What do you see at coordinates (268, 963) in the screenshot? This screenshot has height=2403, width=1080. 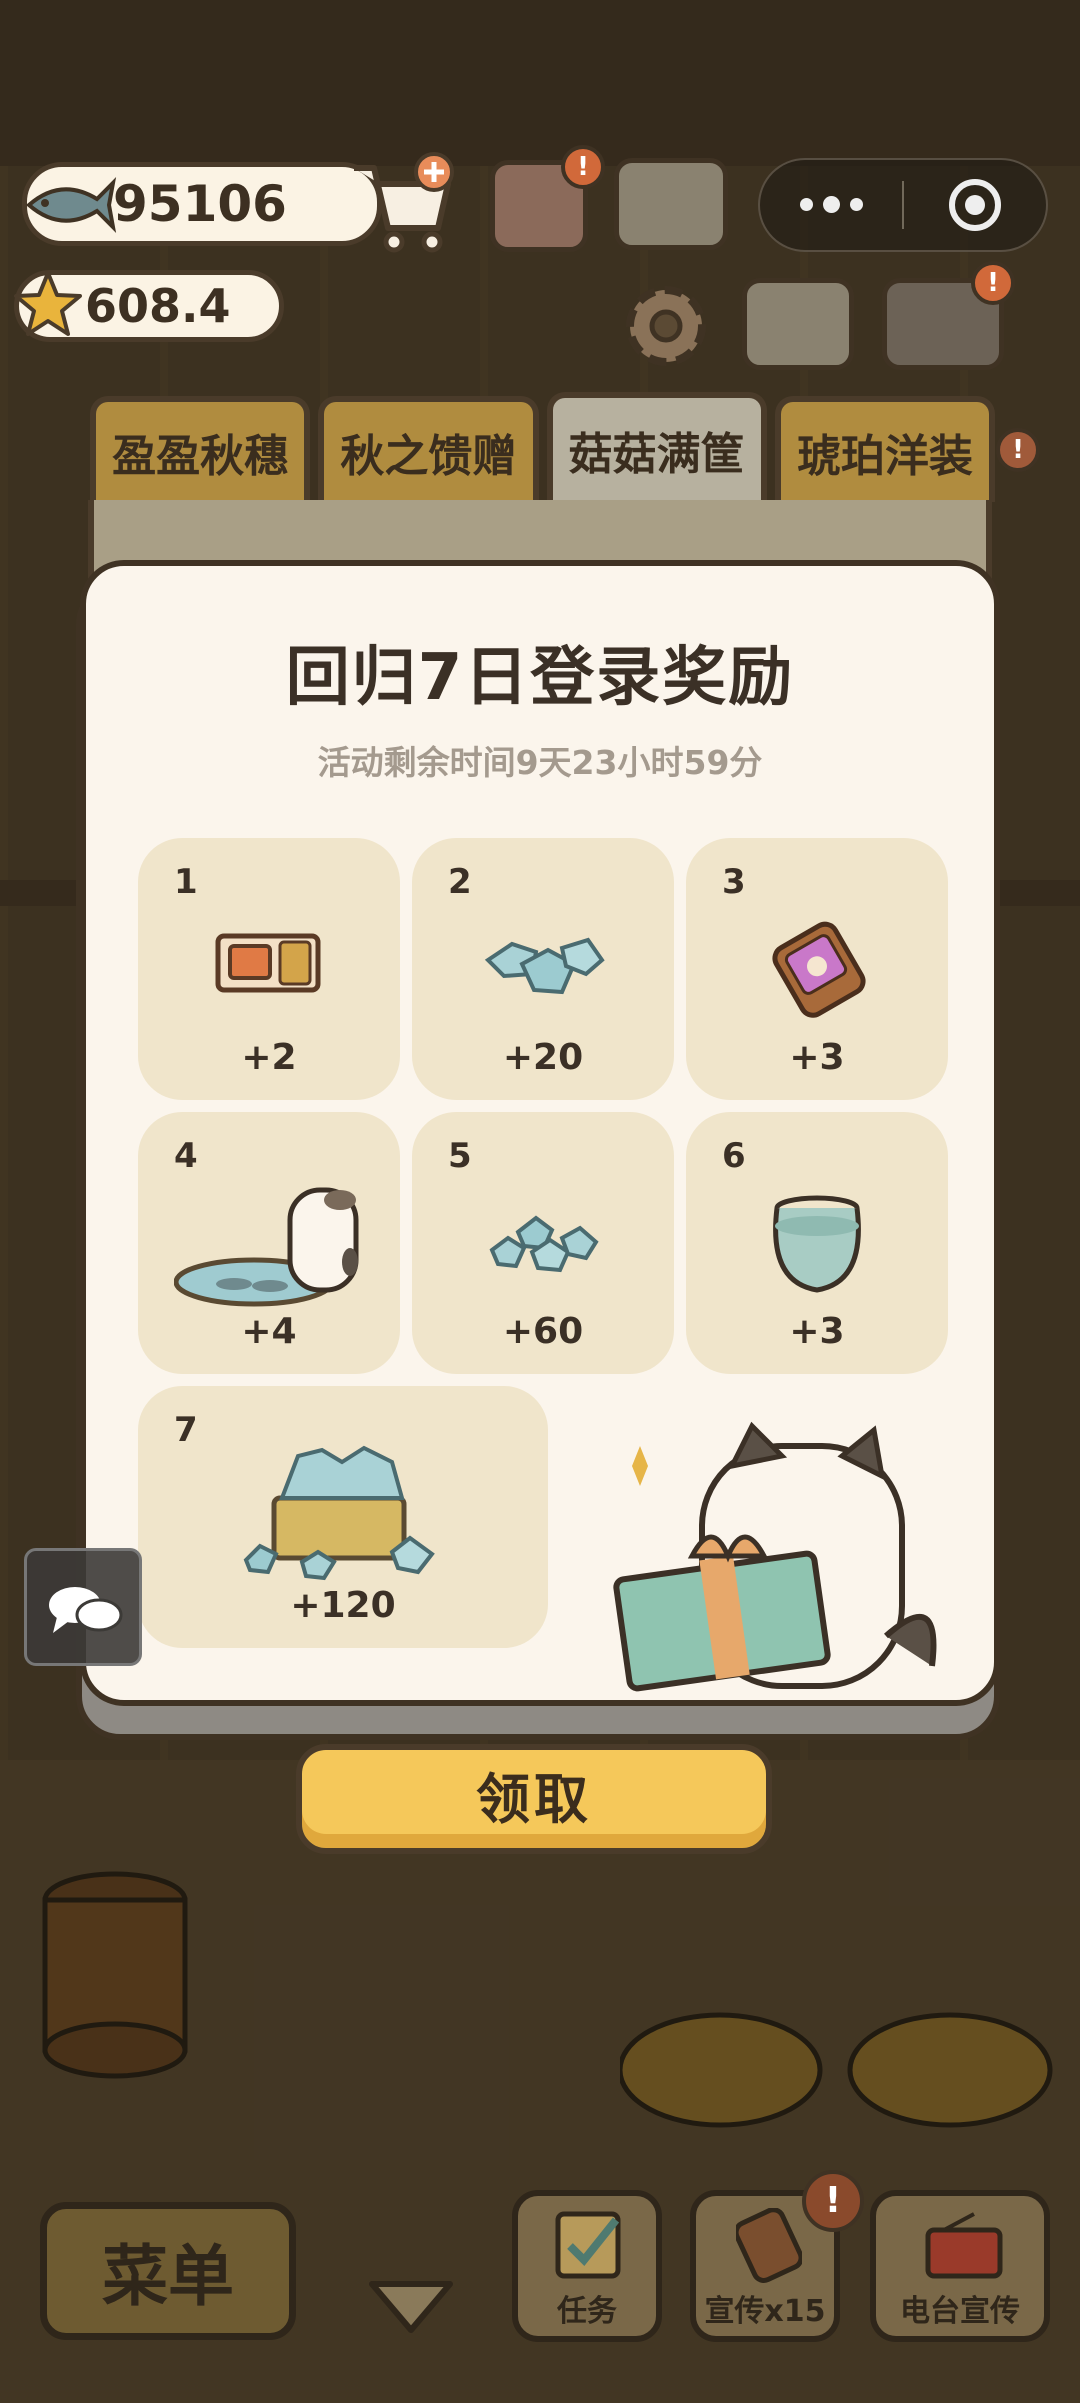 I see `tv-ticket-icon` at bounding box center [268, 963].